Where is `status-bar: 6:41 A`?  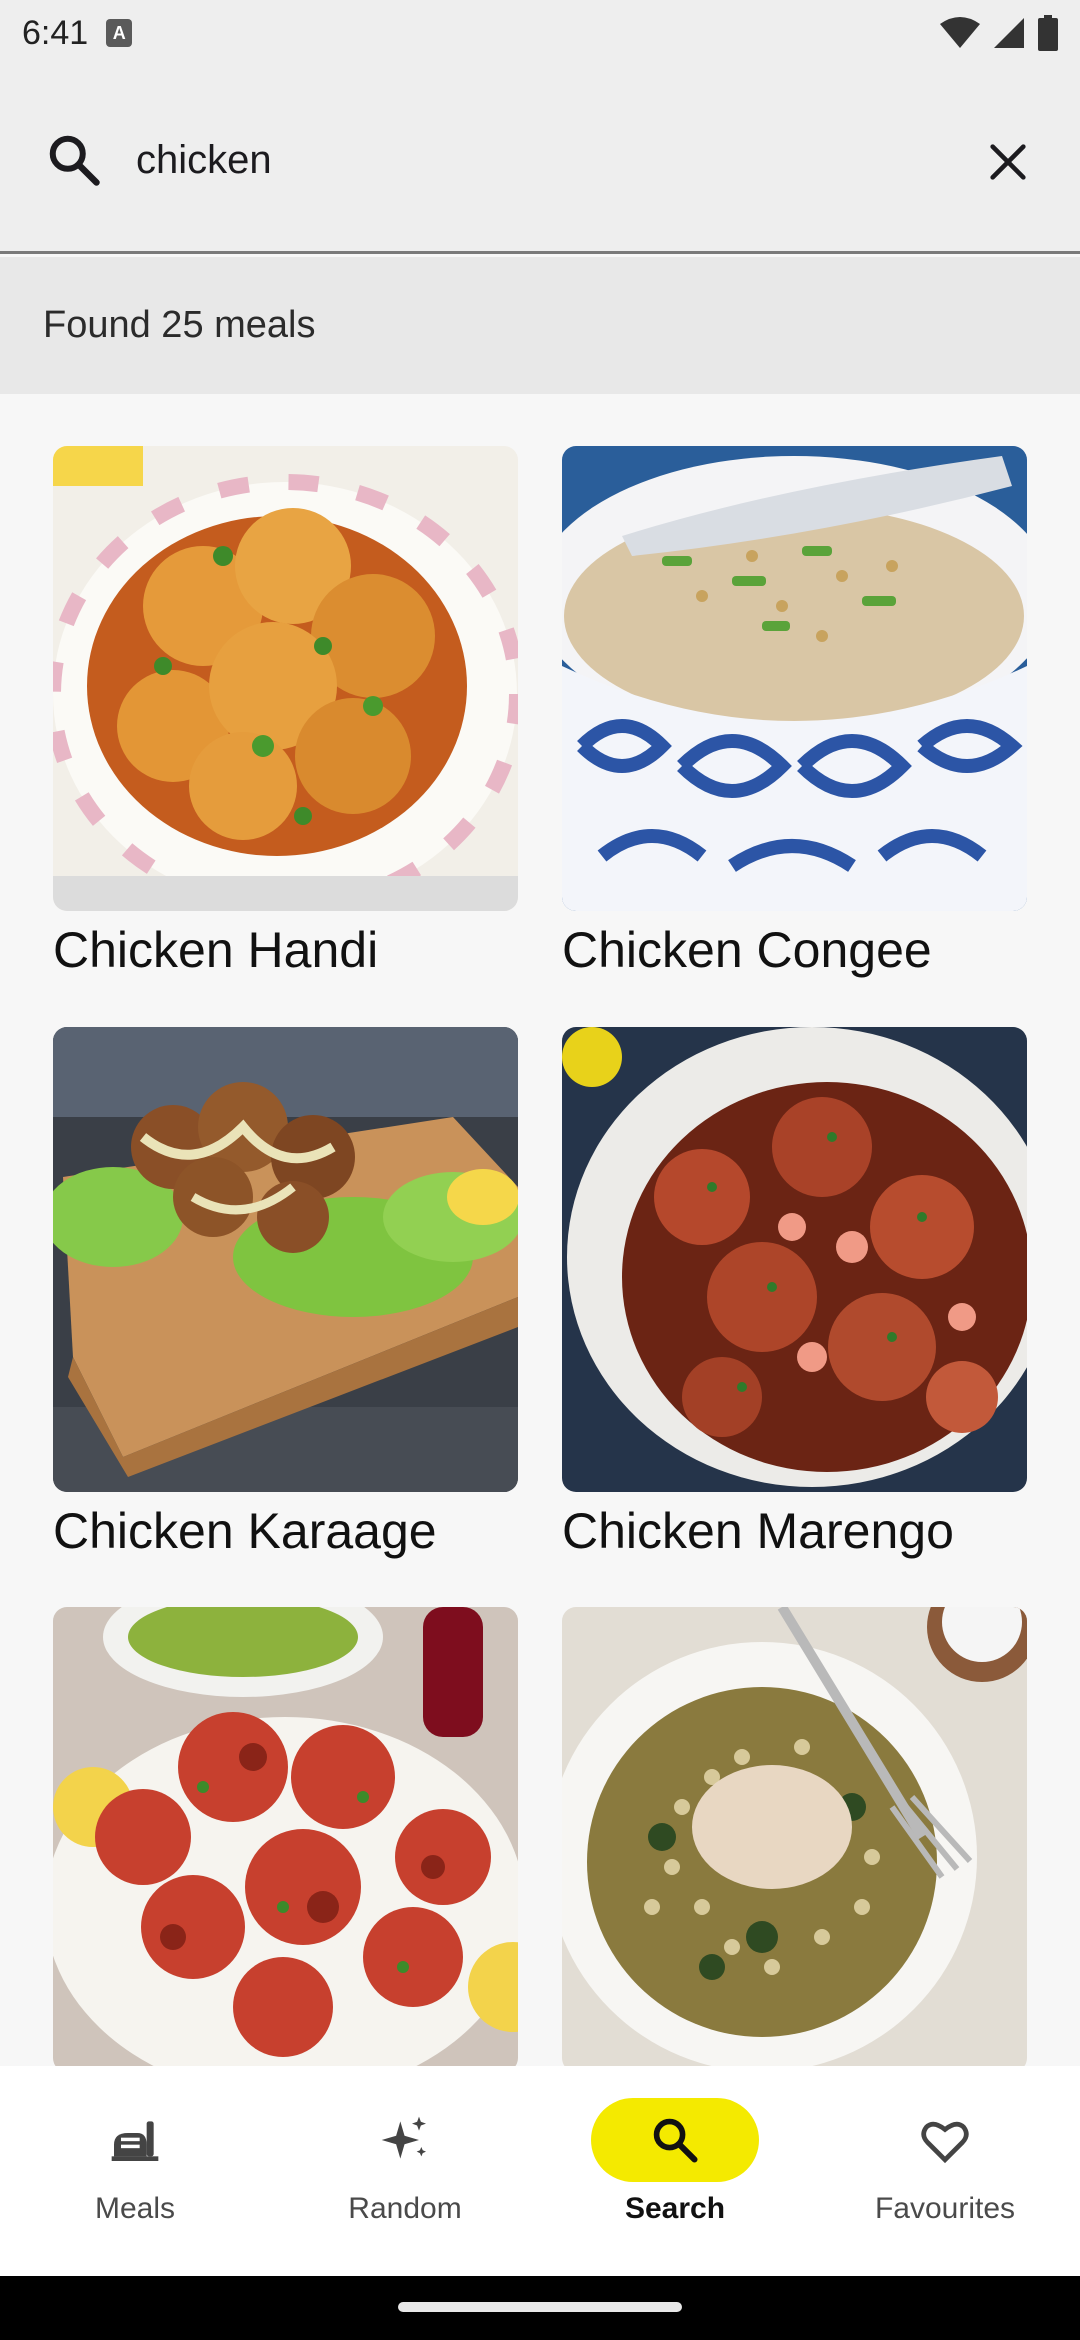
status-bar: 6:41 A is located at coordinates (540, 33).